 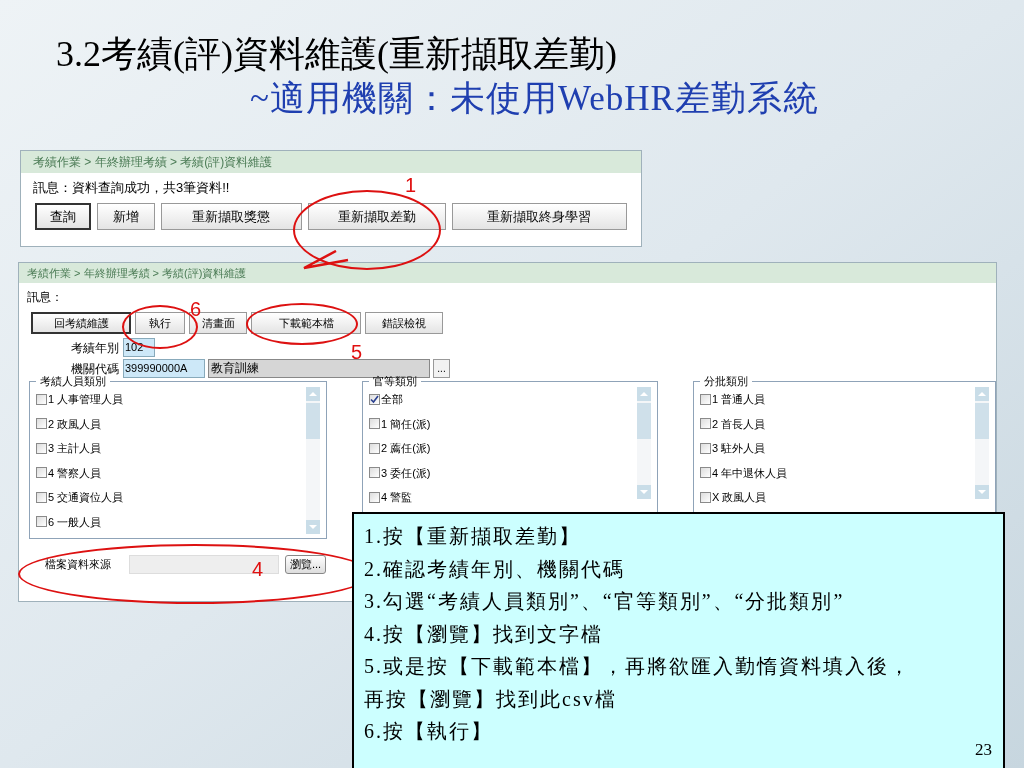 What do you see at coordinates (406, 424) in the screenshot?
I see `checkbox-label: 1 簡任(派)` at bounding box center [406, 424].